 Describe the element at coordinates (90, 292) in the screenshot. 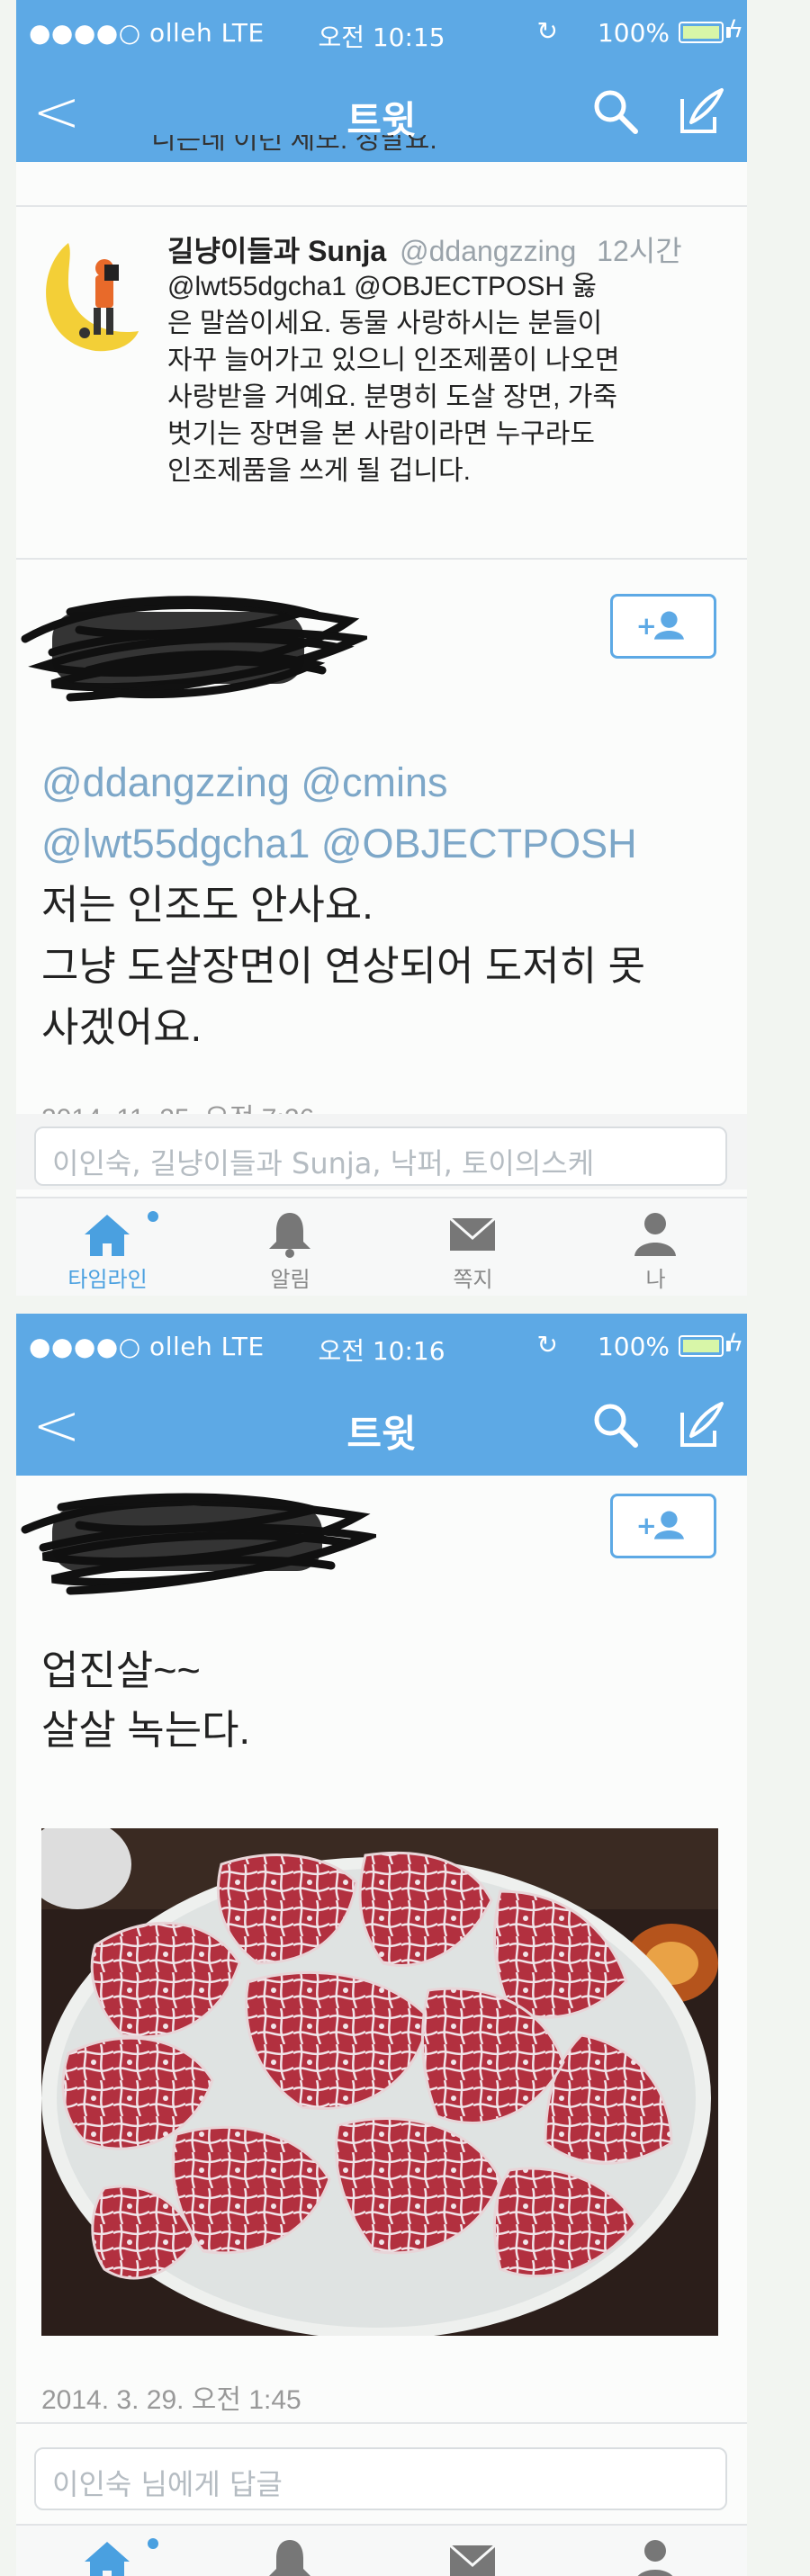

I see `avatar` at that location.